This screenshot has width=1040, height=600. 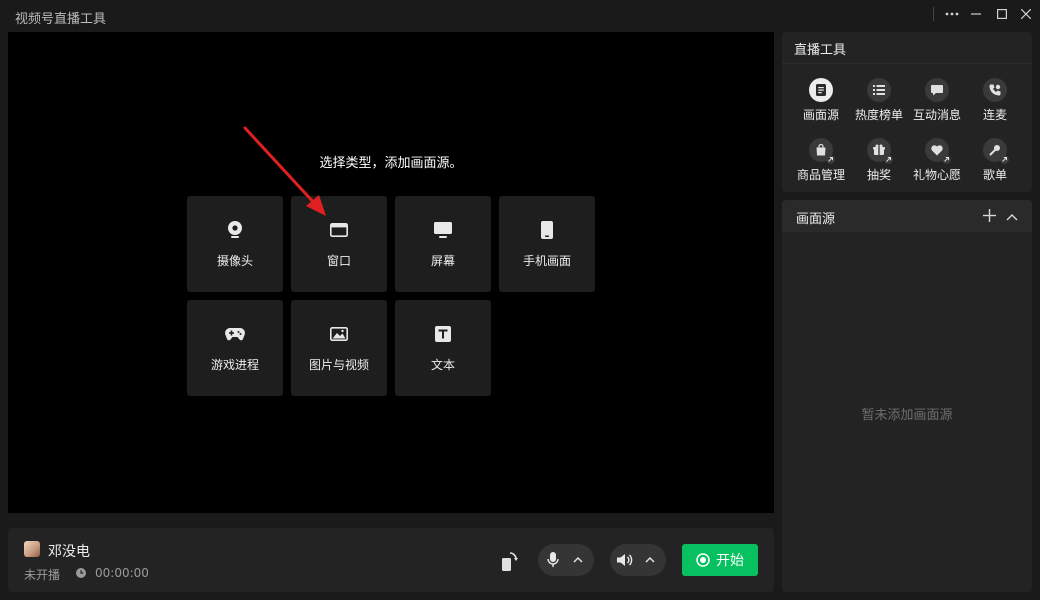 What do you see at coordinates (1002, 14) in the screenshot?
I see `maximize-icon` at bounding box center [1002, 14].